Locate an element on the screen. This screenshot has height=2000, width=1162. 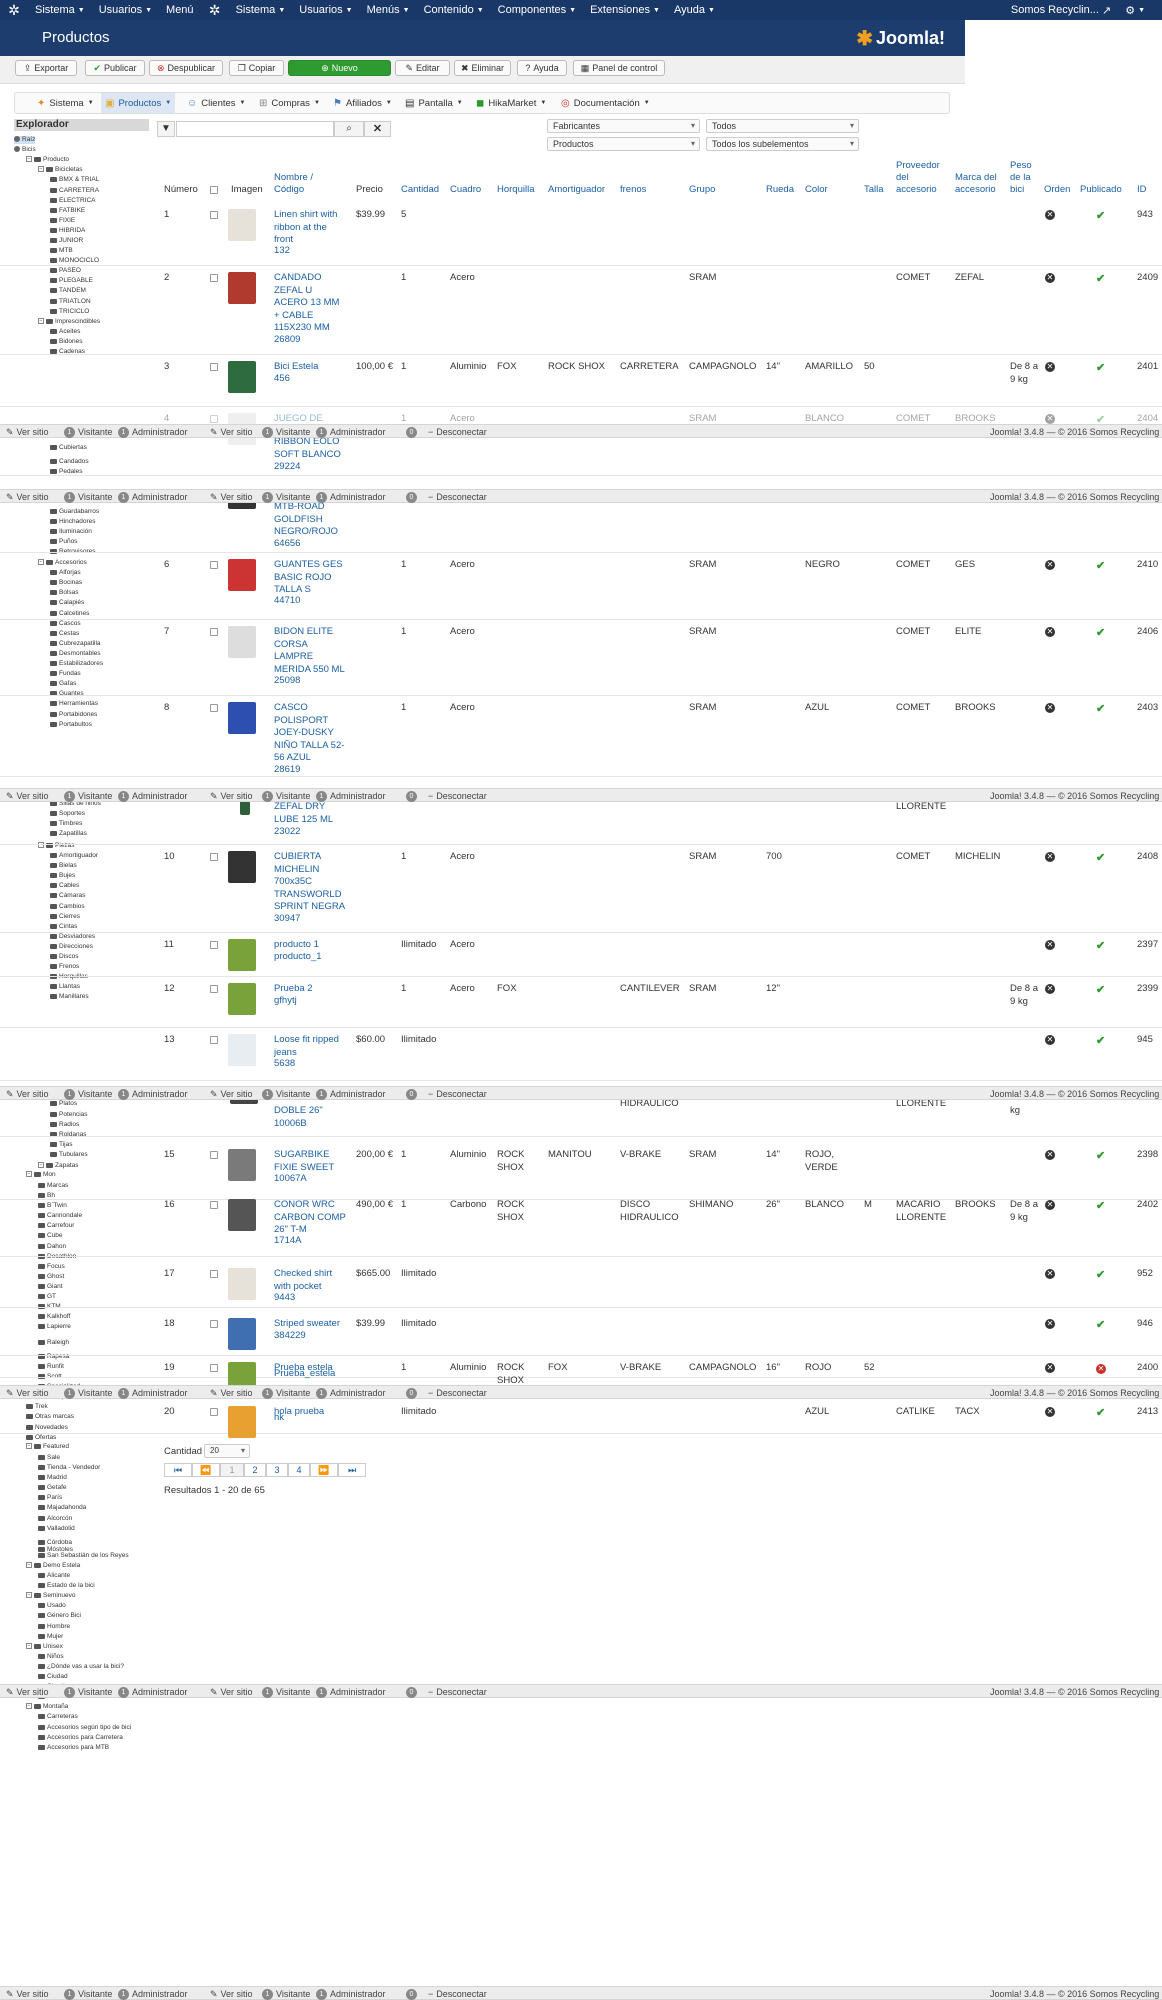
limit-select: 20 is located at coordinates (227, 1451).